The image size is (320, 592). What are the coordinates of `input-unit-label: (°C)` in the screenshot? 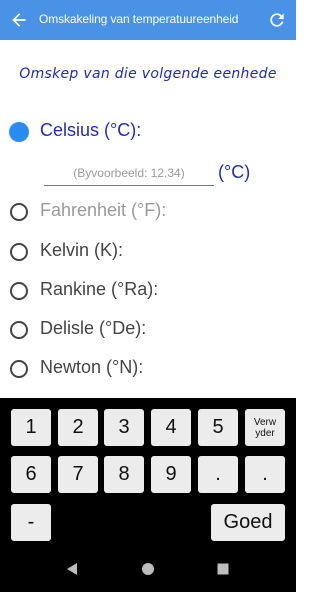 It's located at (234, 172).